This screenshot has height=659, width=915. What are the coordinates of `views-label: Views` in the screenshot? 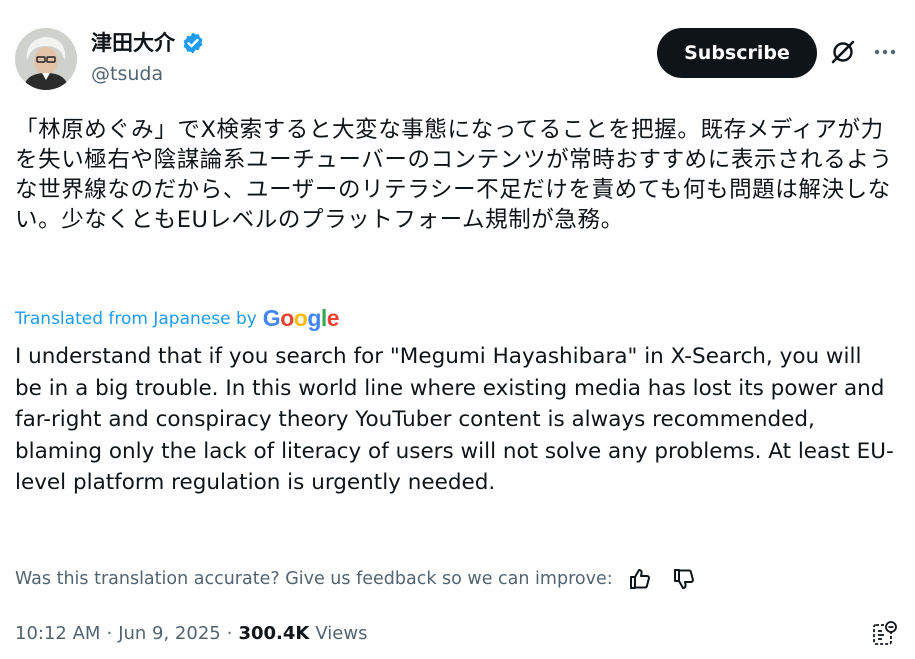 It's located at (341, 633).